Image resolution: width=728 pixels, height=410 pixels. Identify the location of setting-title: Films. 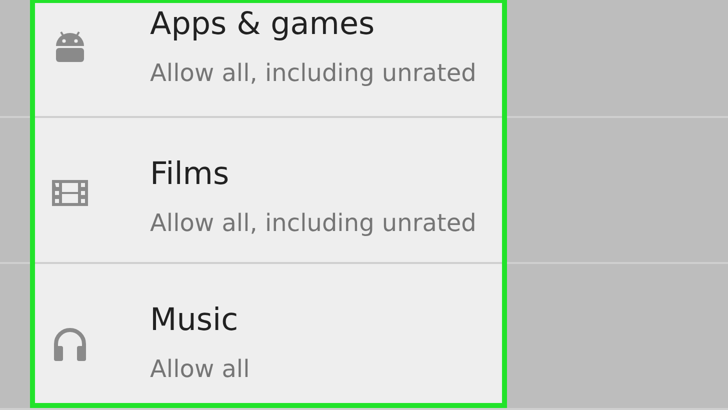
(313, 174).